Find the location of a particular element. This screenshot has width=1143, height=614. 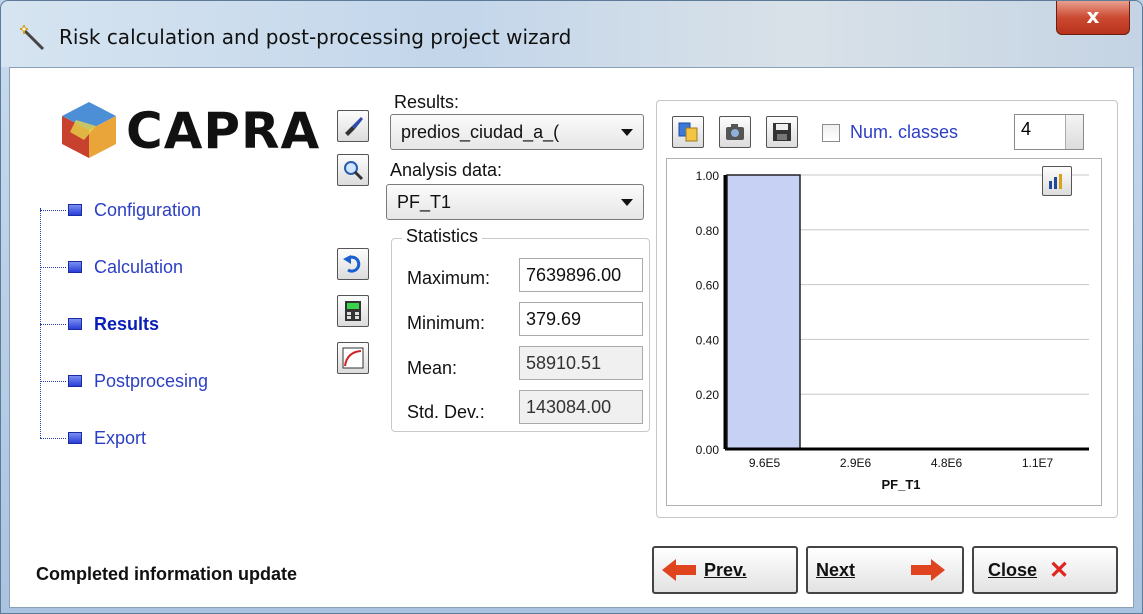

results-label: Results: is located at coordinates (427, 102).